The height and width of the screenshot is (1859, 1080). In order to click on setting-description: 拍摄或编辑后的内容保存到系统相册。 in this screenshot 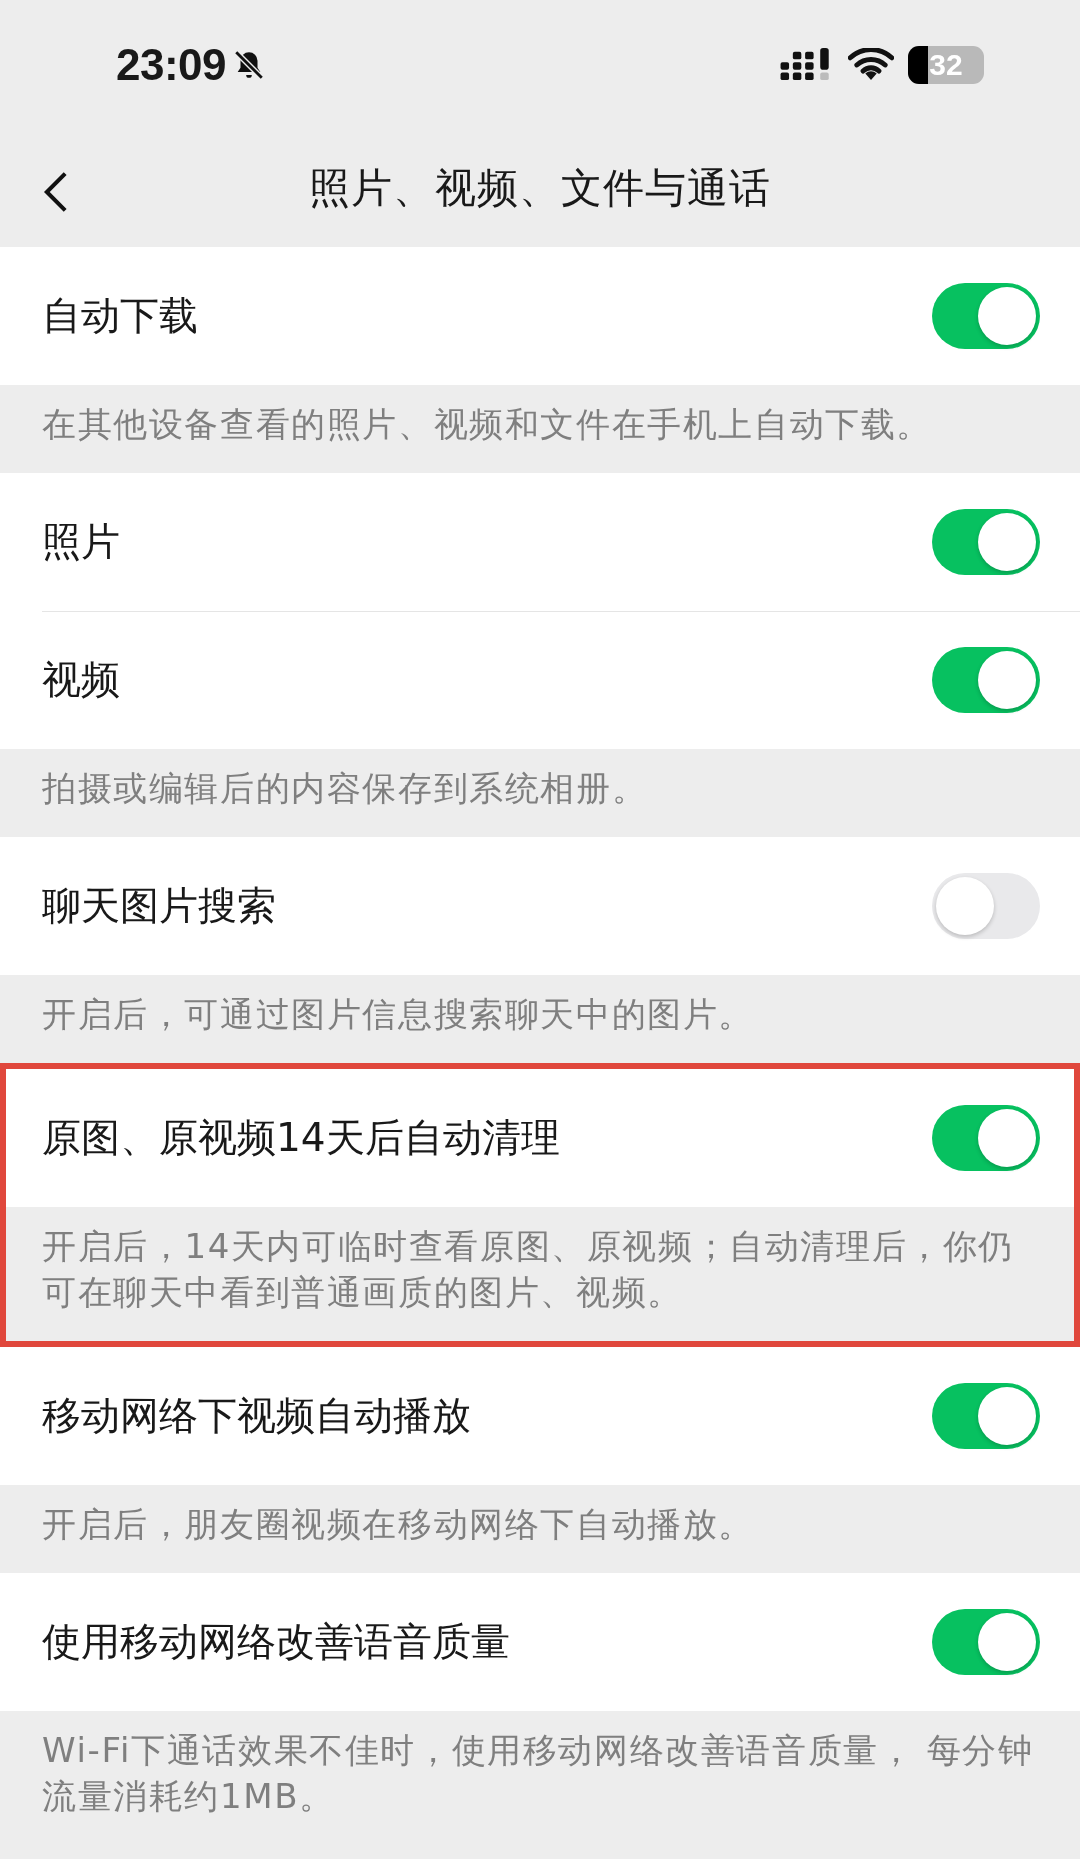, I will do `click(345, 788)`.